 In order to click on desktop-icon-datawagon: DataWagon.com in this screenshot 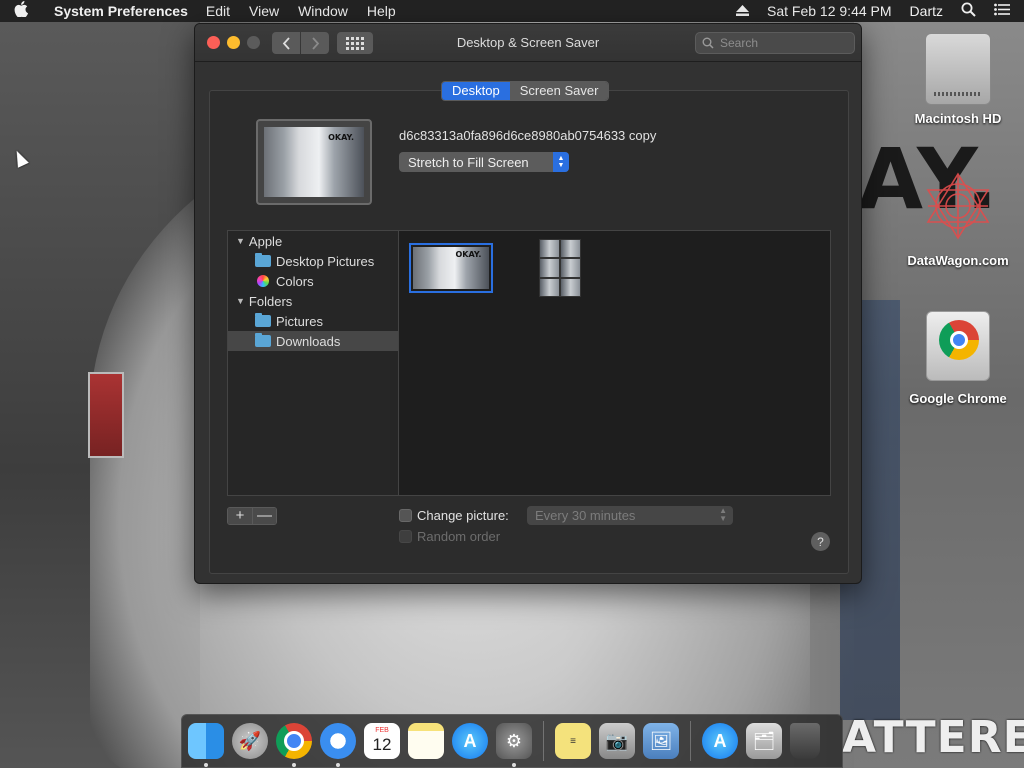, I will do `click(958, 219)`.